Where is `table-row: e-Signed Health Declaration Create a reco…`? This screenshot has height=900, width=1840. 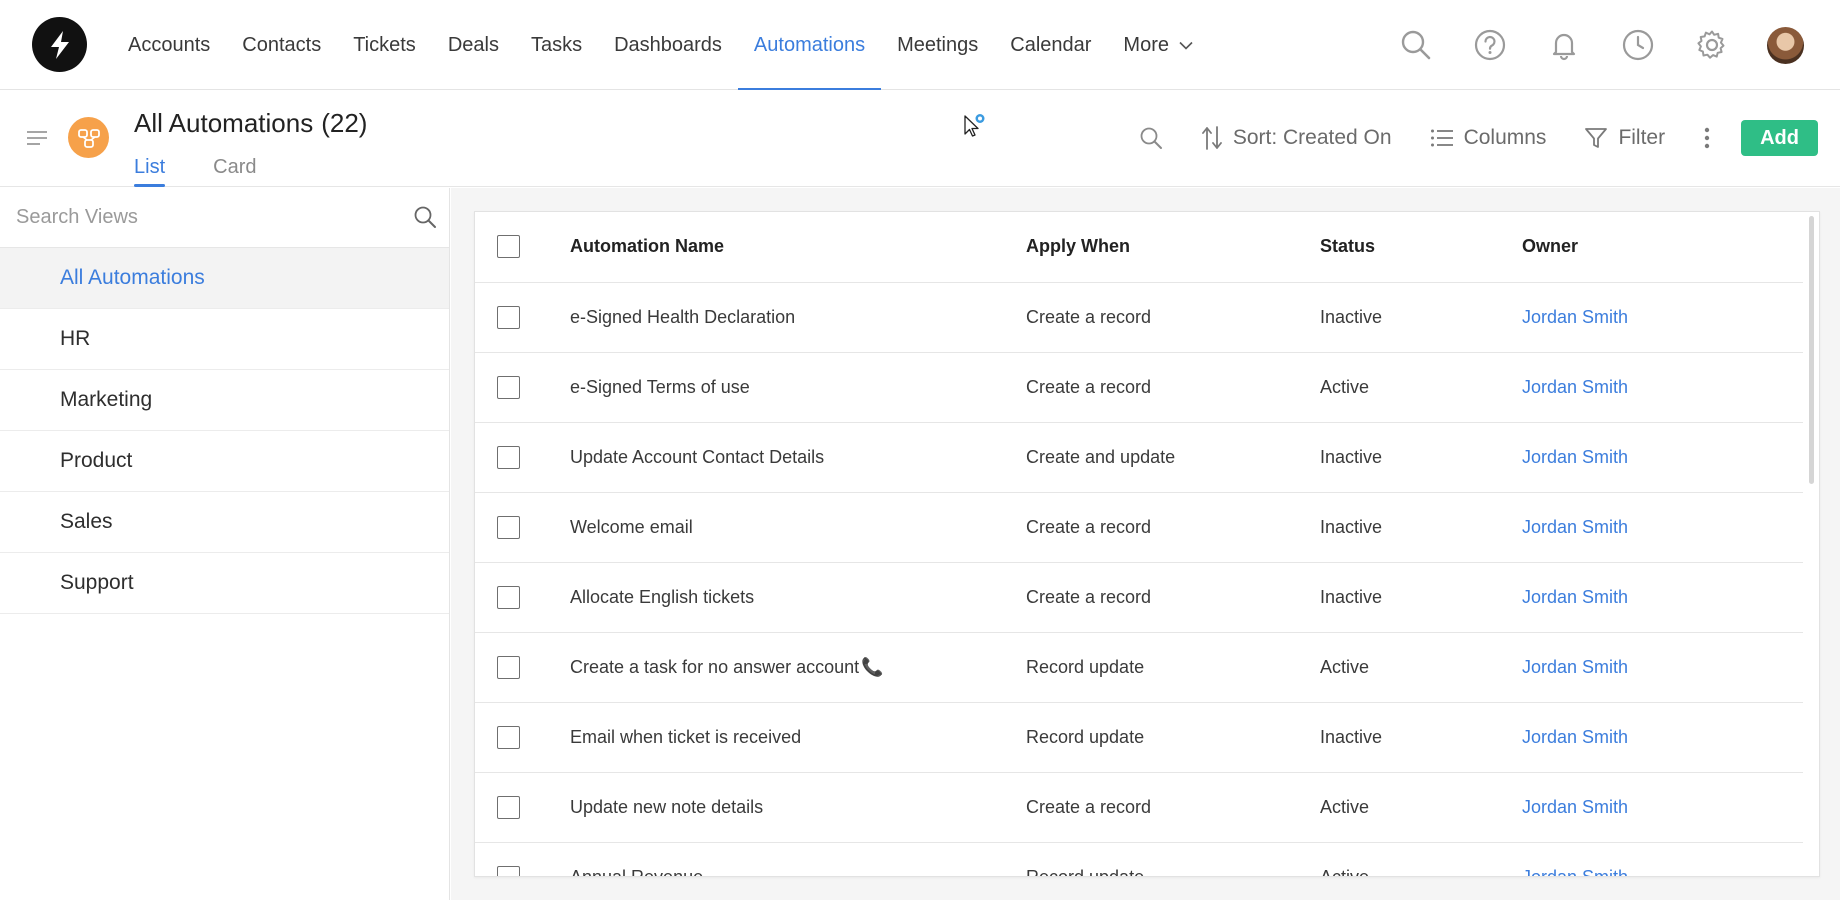 table-row: e-Signed Health Declaration Create a reco… is located at coordinates (1140, 317).